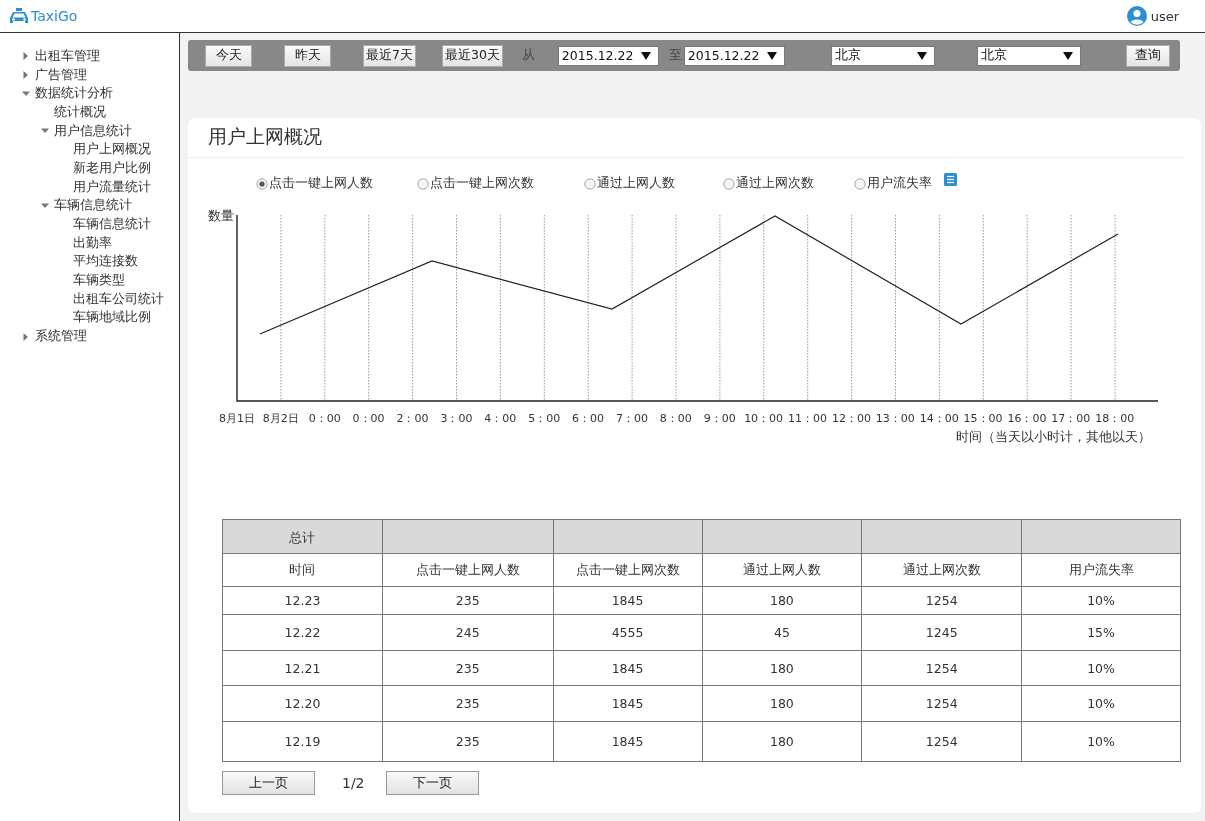  I want to click on nav-item: 新老用户比例, so click(112, 168).